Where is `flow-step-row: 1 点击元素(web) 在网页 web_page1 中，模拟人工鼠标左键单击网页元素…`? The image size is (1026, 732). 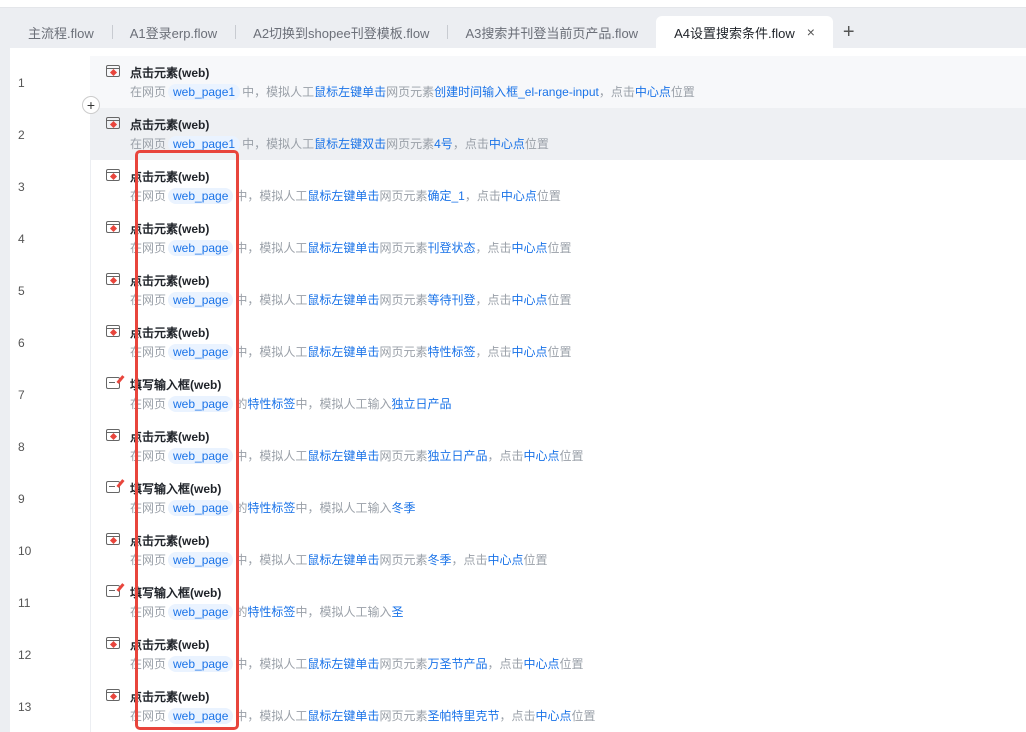 flow-step-row: 1 点击元素(web) 在网页 web_page1 中，模拟人工鼠标左键单击网页元素… is located at coordinates (518, 82).